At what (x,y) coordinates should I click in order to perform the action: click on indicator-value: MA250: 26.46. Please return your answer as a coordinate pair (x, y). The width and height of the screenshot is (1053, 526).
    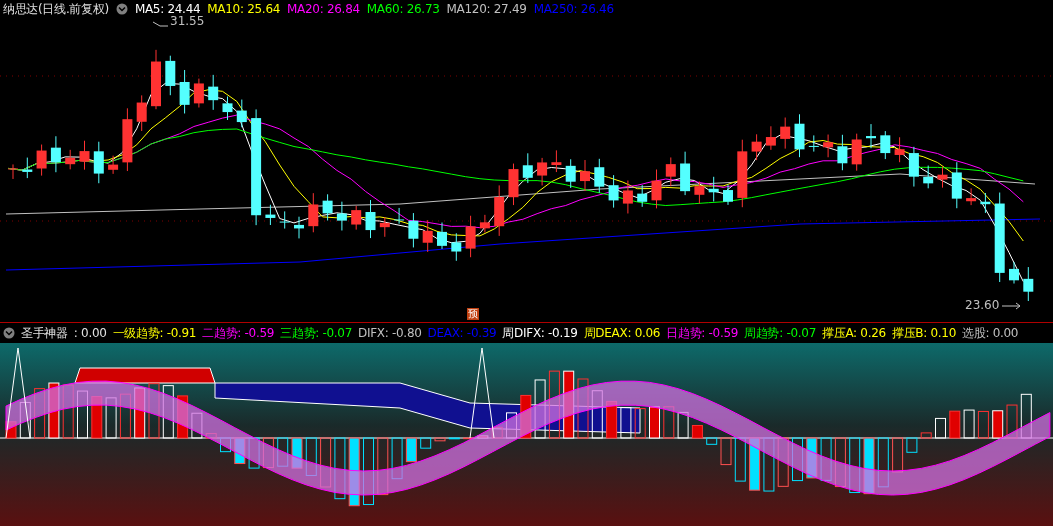
    Looking at the image, I should click on (573, 9).